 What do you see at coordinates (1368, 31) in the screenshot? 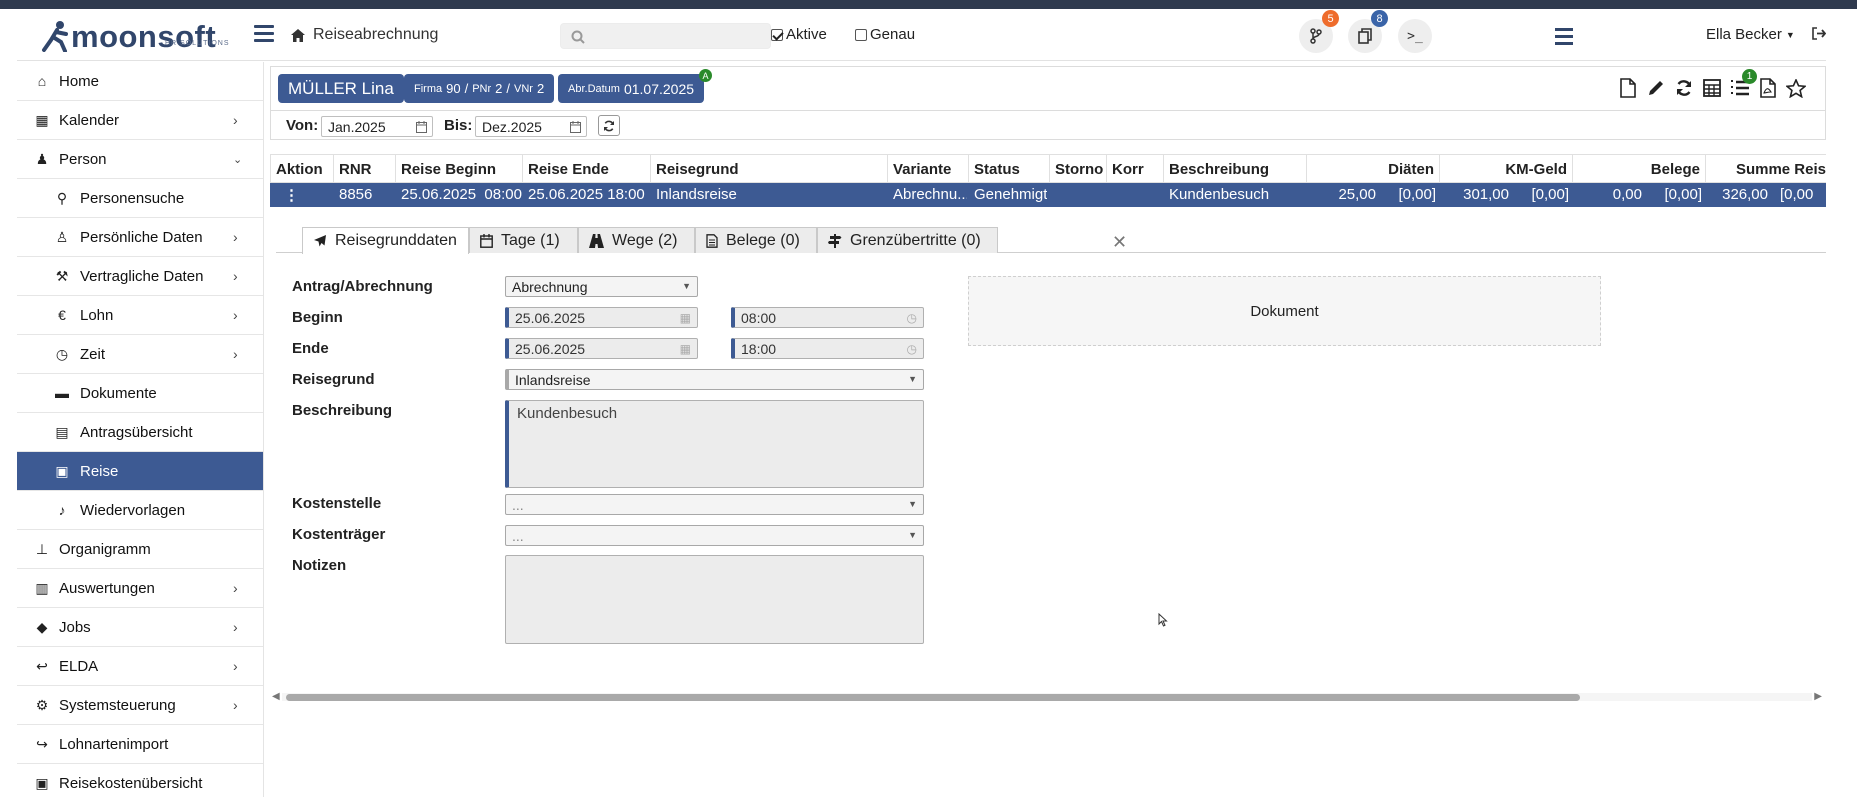
I see `documents-button: 8` at bounding box center [1368, 31].